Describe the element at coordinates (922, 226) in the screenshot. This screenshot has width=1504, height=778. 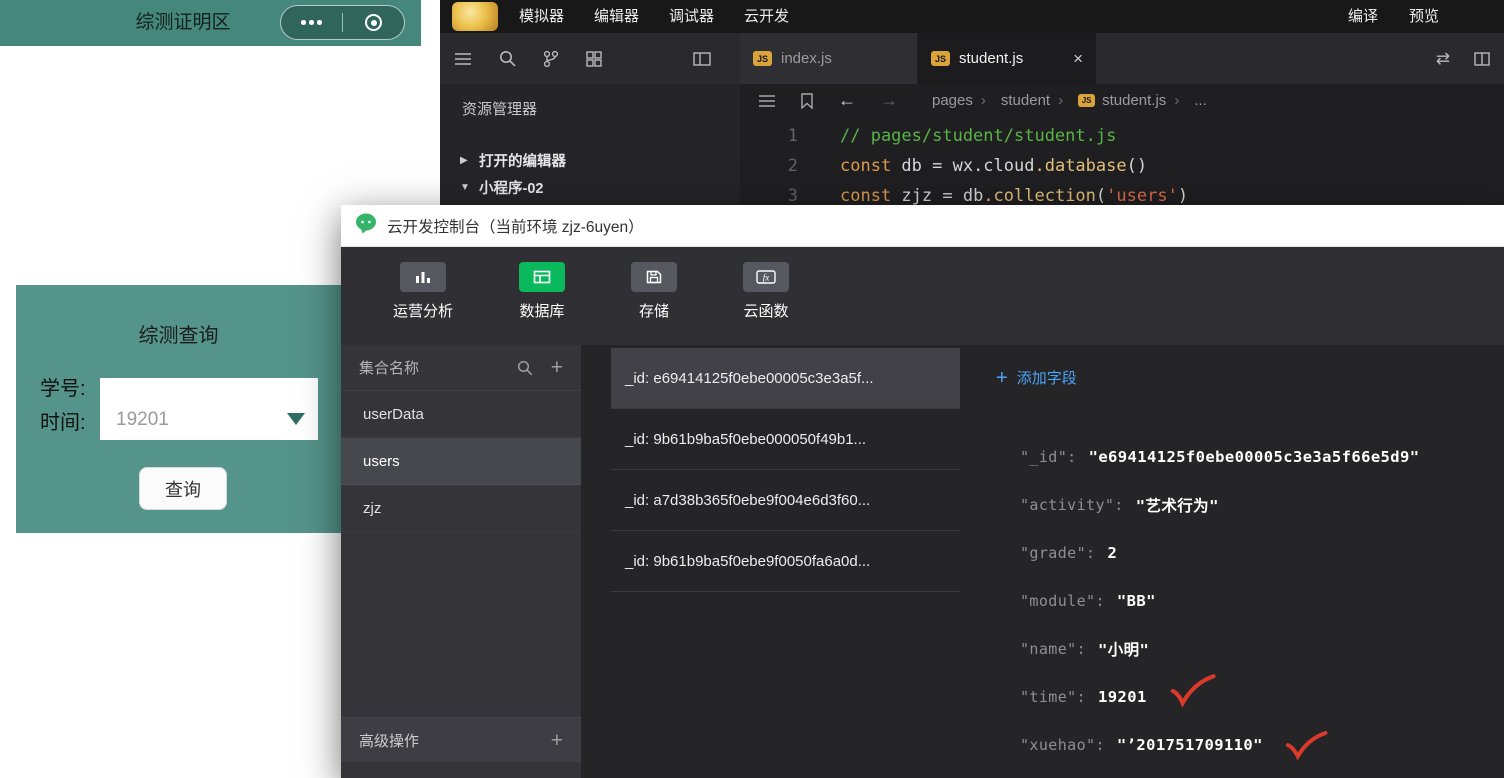
I see `console-titlebar: 云开发控制台（当前环境 zjz-6uyen）` at that location.